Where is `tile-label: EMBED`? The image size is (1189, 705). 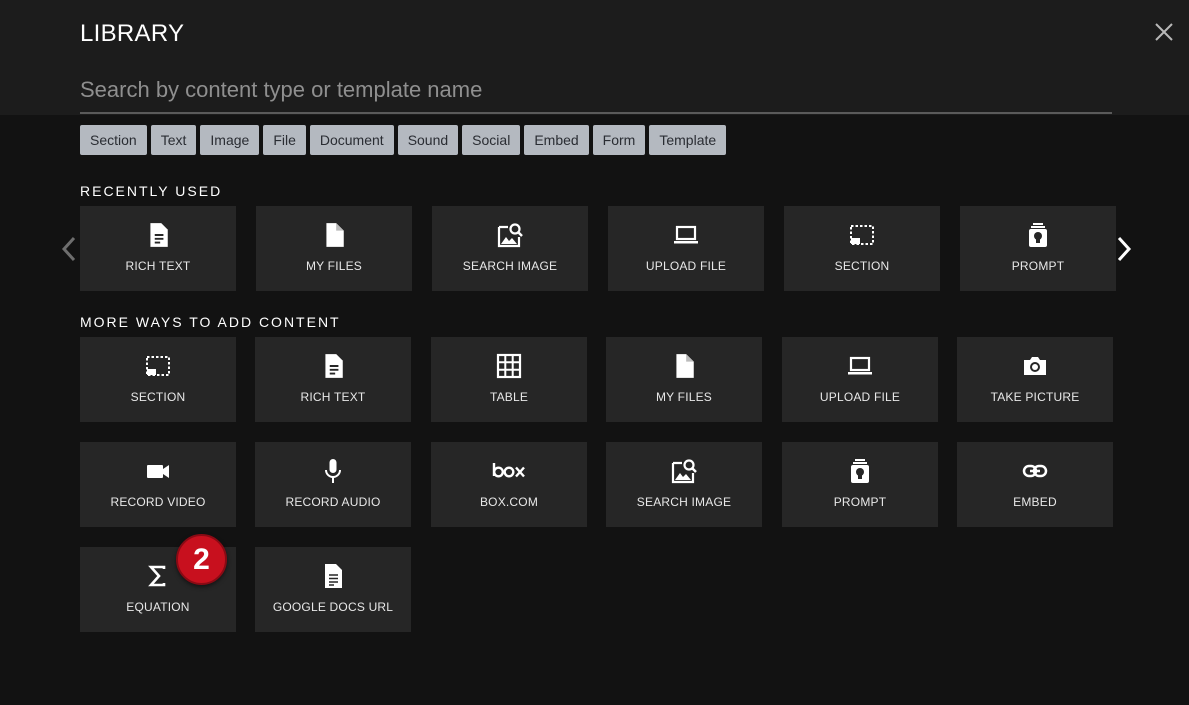
tile-label: EMBED is located at coordinates (1035, 502).